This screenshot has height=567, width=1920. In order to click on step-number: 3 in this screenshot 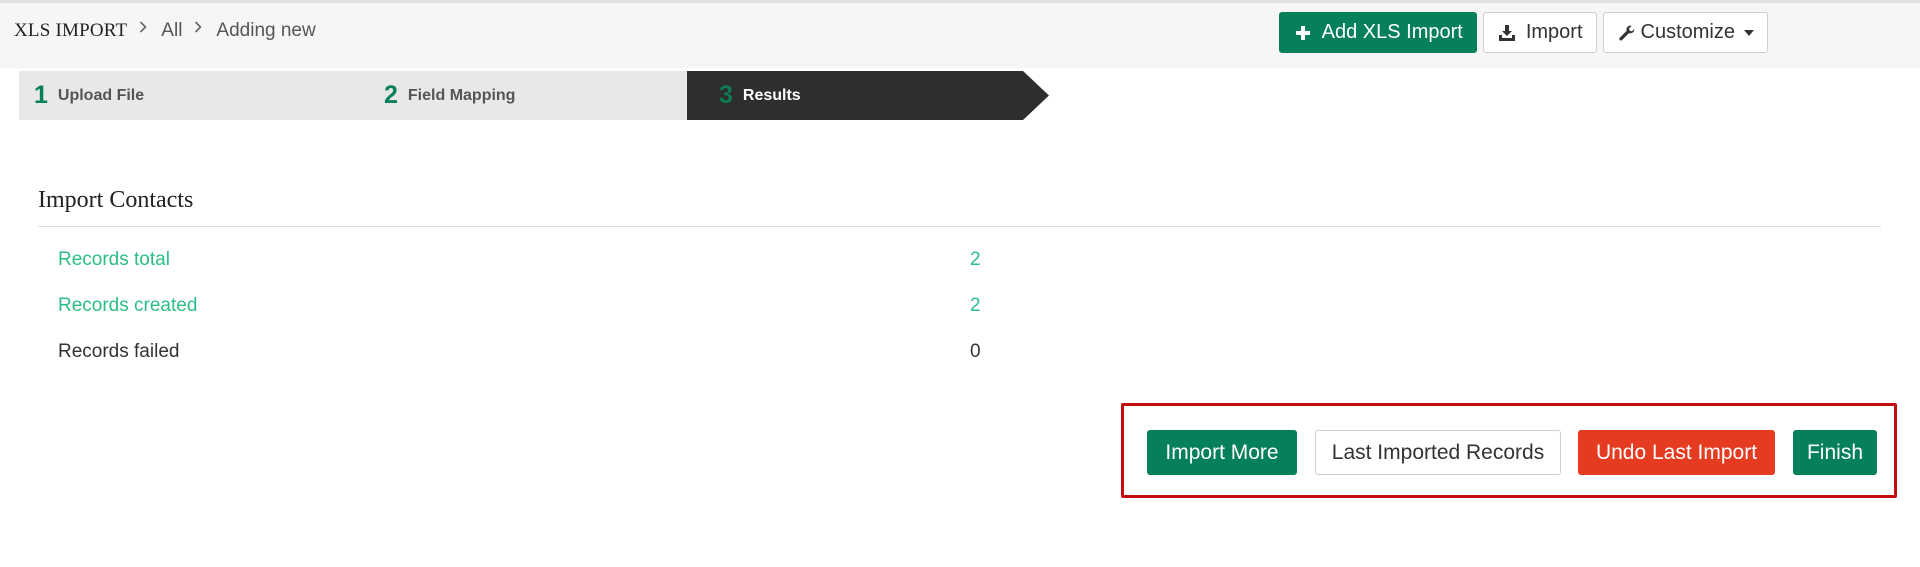, I will do `click(726, 95)`.